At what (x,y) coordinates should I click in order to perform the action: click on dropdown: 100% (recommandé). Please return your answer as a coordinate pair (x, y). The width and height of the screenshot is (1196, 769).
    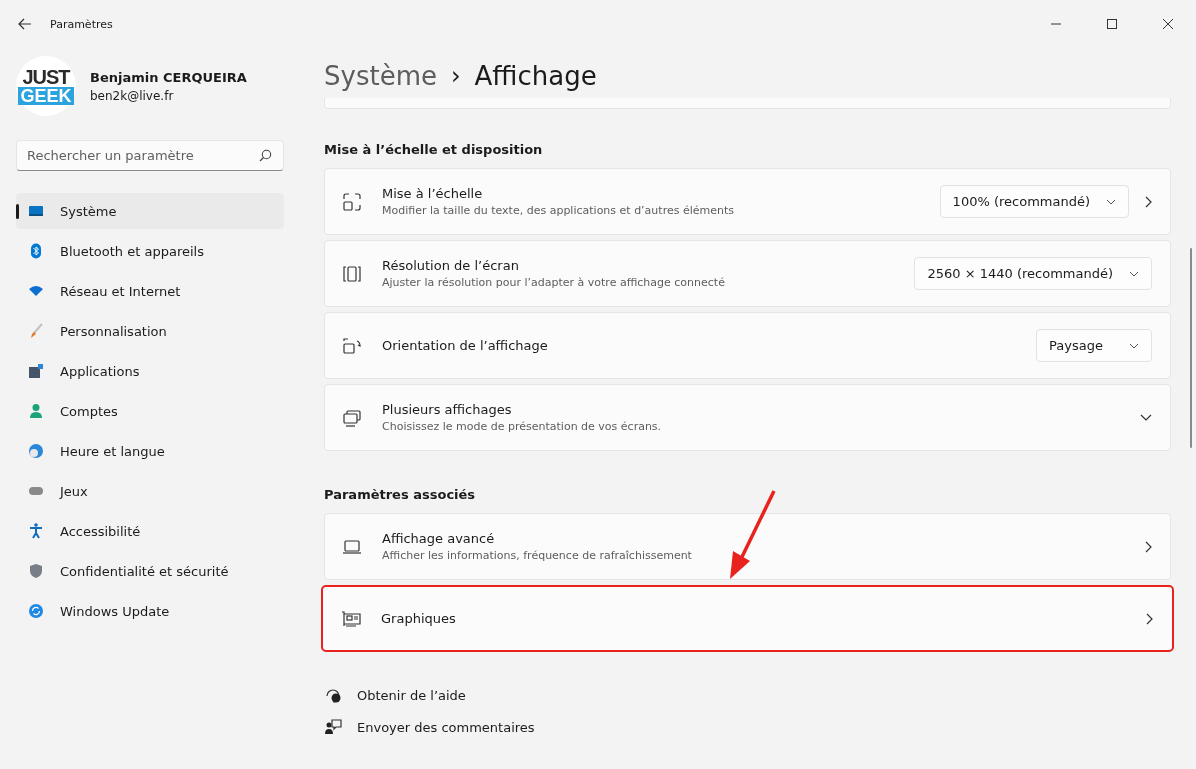
    Looking at the image, I should click on (1034, 201).